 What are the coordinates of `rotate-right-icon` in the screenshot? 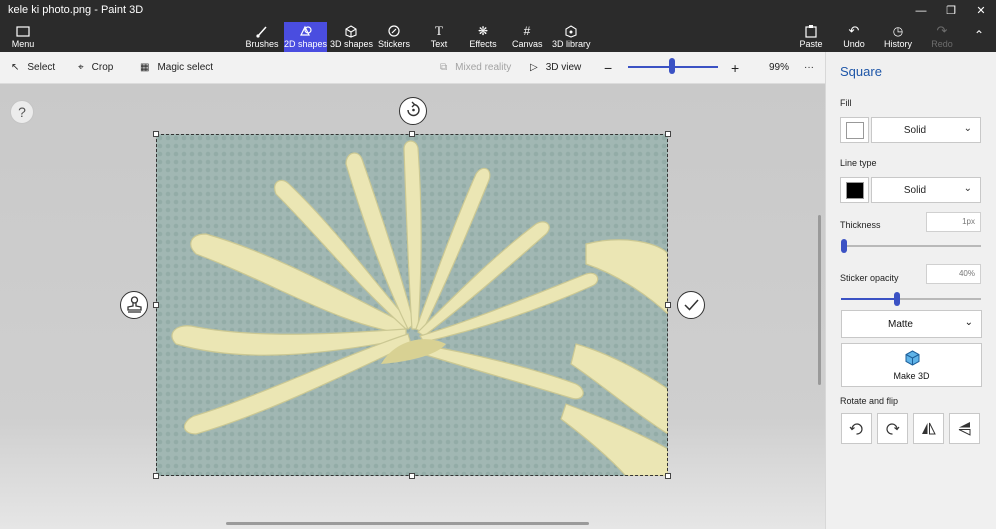 It's located at (893, 429).